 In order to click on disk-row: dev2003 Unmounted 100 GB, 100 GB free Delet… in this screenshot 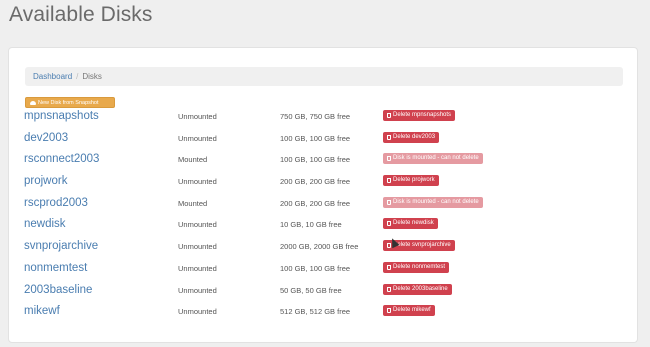, I will do `click(324, 140)`.